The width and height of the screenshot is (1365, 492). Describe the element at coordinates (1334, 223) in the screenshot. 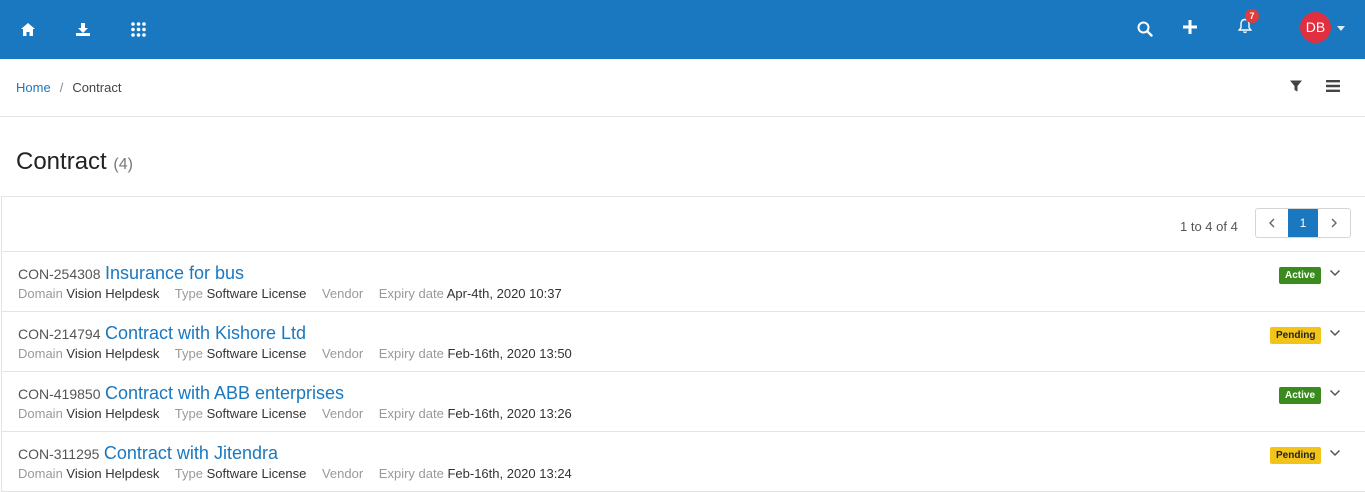

I see `next-page-button` at that location.